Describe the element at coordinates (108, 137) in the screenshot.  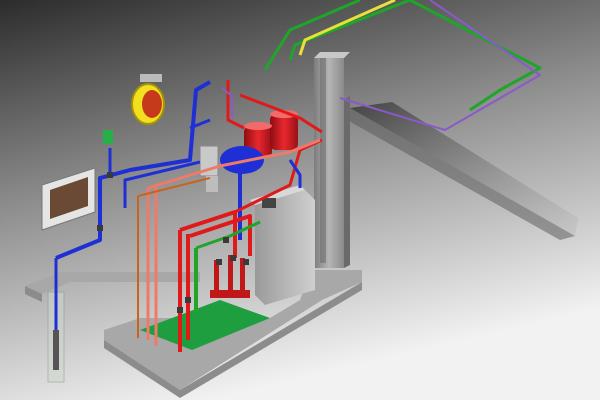
I see `green-expansion-tank` at that location.